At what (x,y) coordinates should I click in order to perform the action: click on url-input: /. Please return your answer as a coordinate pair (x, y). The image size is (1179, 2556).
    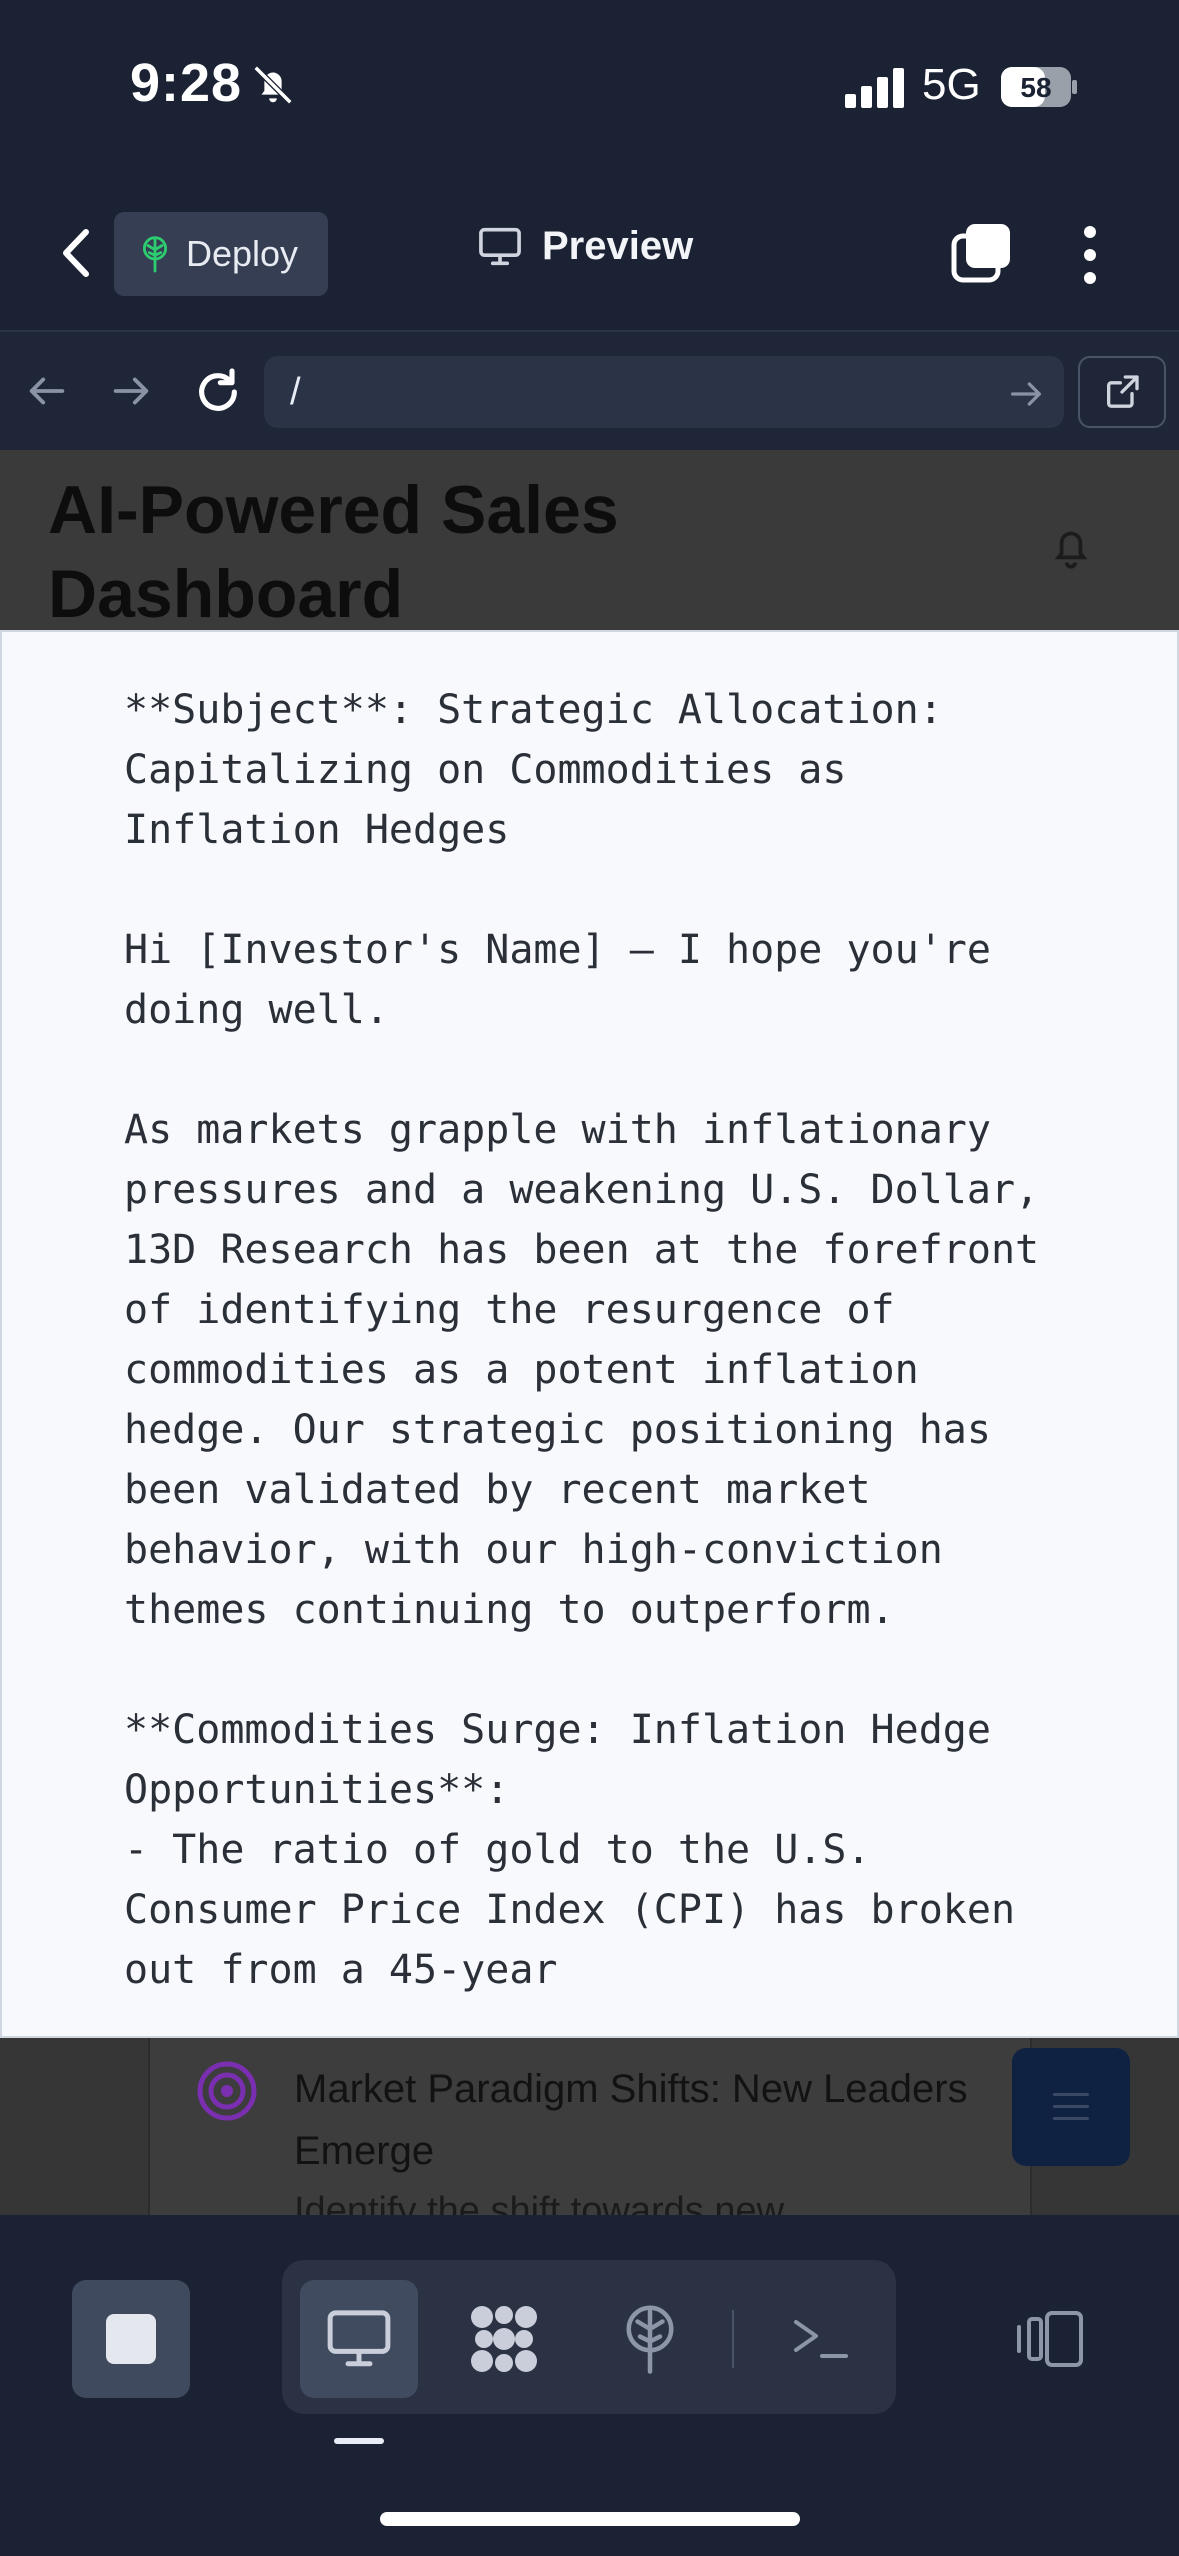
    Looking at the image, I should click on (664, 392).